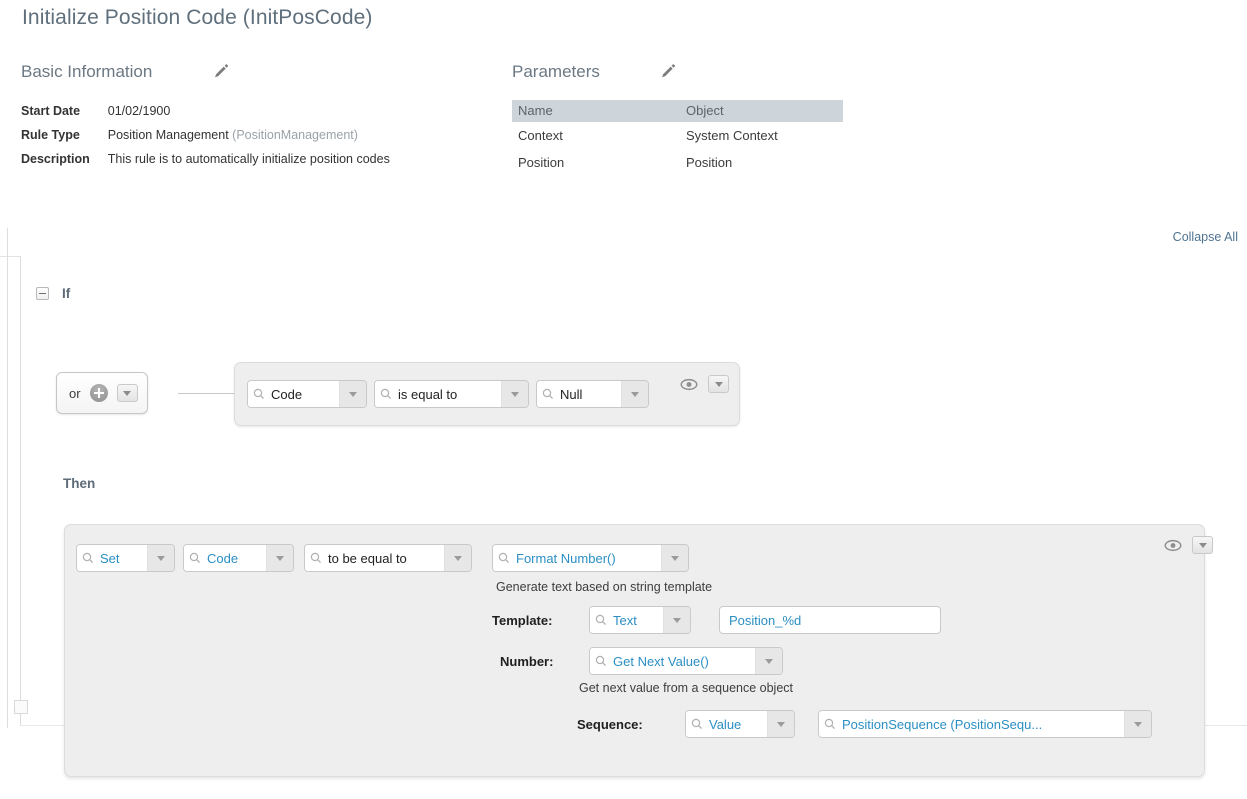 The image size is (1247, 799). What do you see at coordinates (686, 688) in the screenshot?
I see `get-next-value-description: Get next value from a sequence object` at bounding box center [686, 688].